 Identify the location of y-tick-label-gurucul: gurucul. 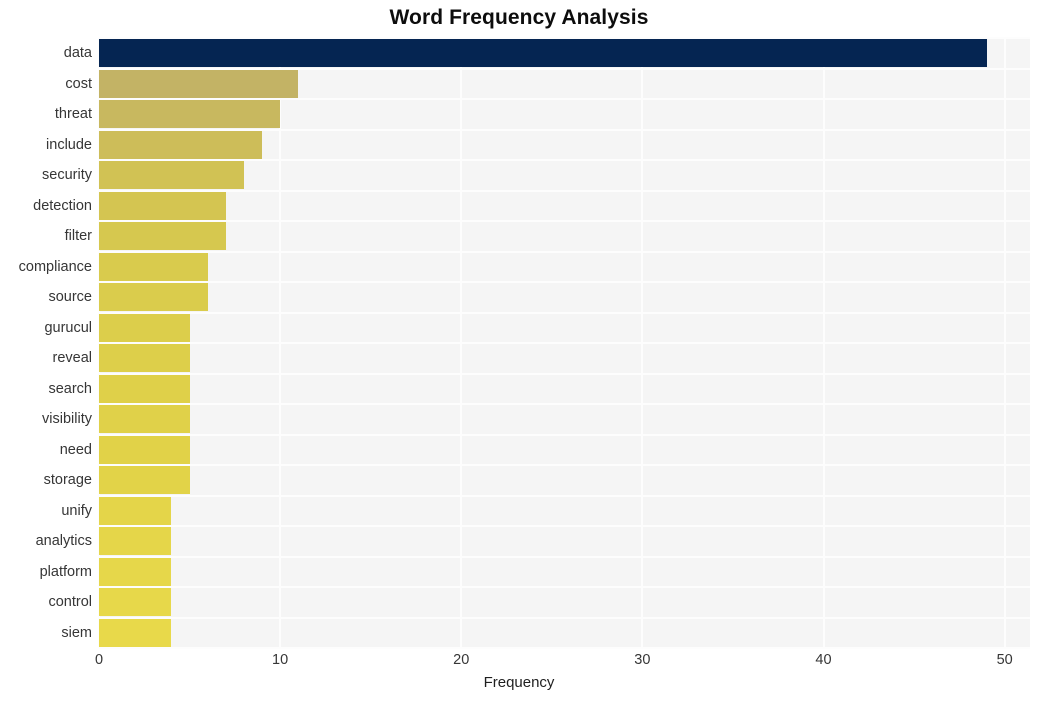
(68, 327).